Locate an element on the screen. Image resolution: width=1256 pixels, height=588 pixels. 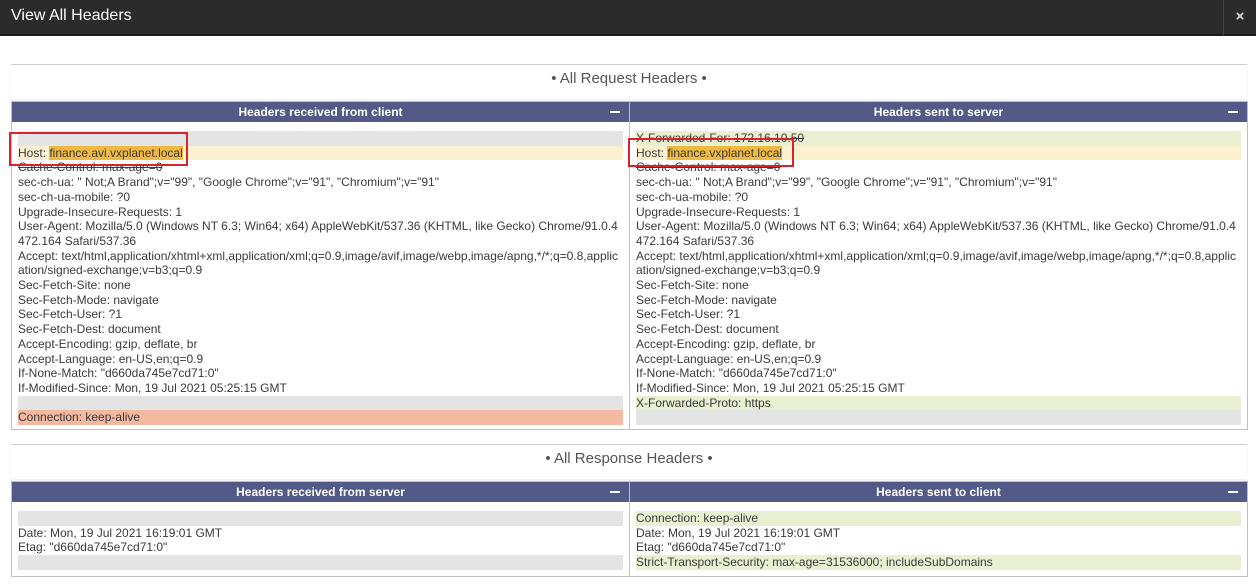
response-client-panel-header: Headers sent to client is located at coordinates (938, 492).